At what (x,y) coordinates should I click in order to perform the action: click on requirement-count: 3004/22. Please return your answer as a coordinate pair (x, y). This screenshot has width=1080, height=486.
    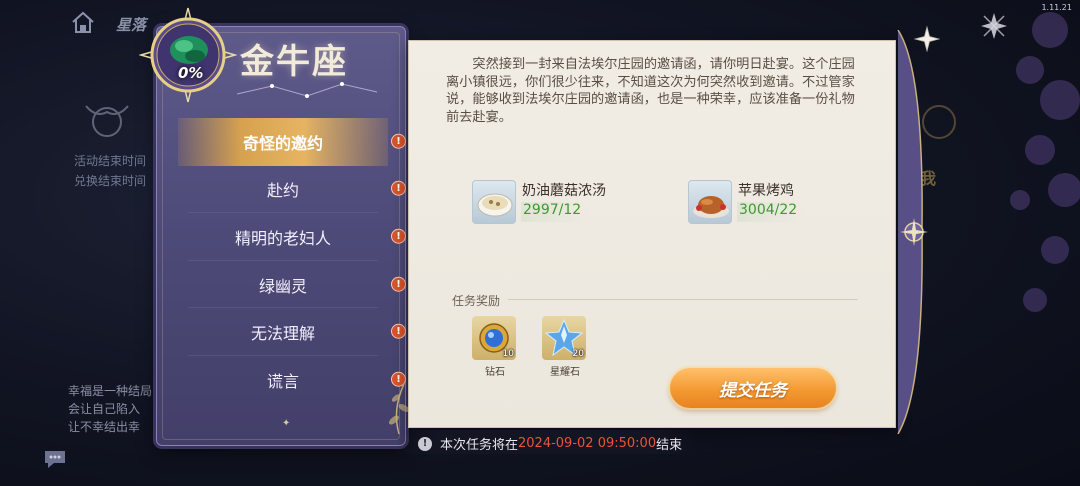
    Looking at the image, I should click on (770, 212).